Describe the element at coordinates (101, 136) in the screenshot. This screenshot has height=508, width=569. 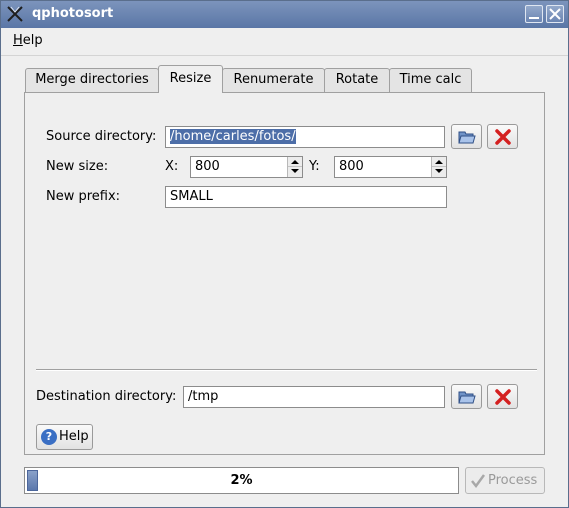
I see `source-directory-label: Source directory:` at that location.